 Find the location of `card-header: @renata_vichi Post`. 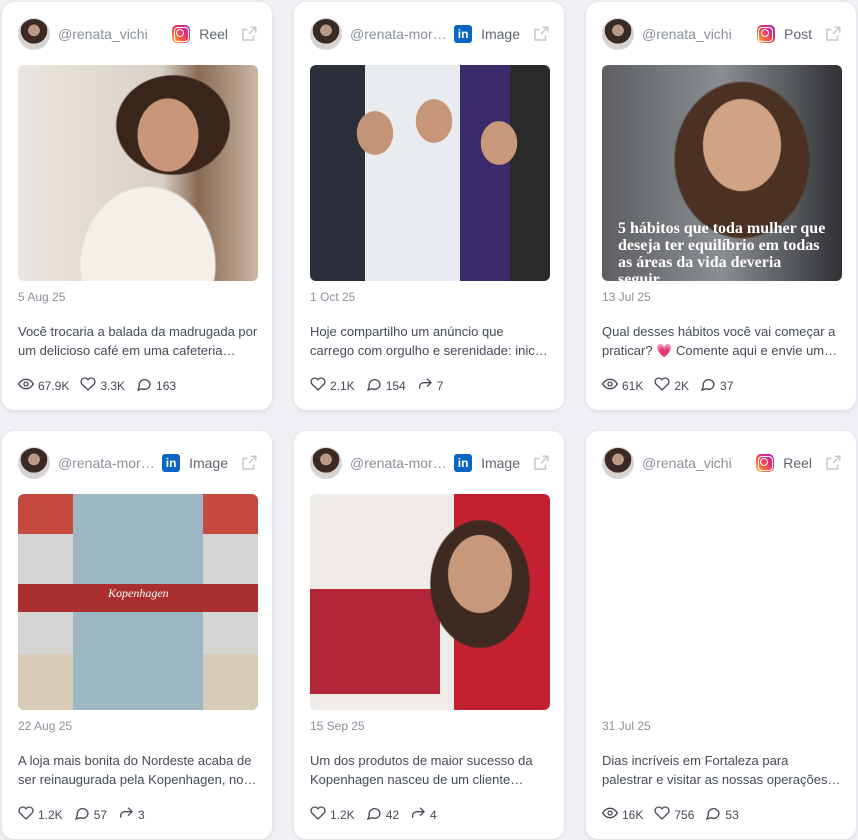

card-header: @renata_vichi Post is located at coordinates (722, 34).